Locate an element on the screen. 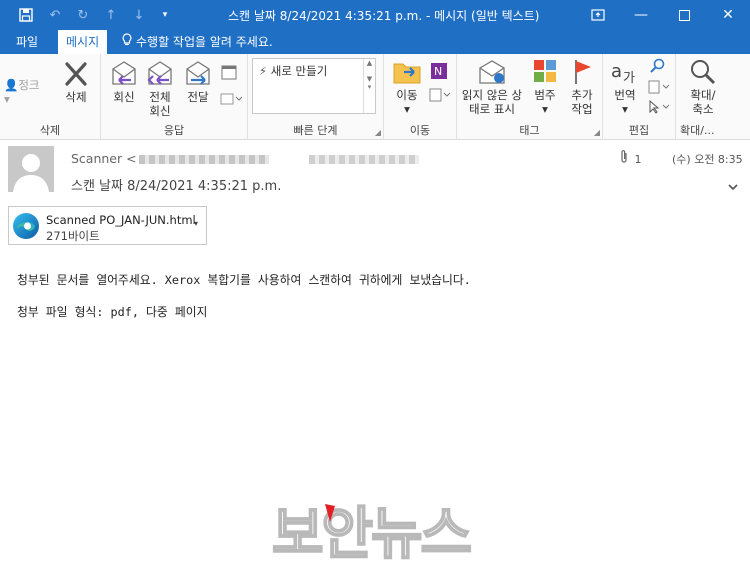 Image resolution: width=750 pixels, height=579 pixels. attachment-dropdown-icon: ▾ is located at coordinates (196, 223).